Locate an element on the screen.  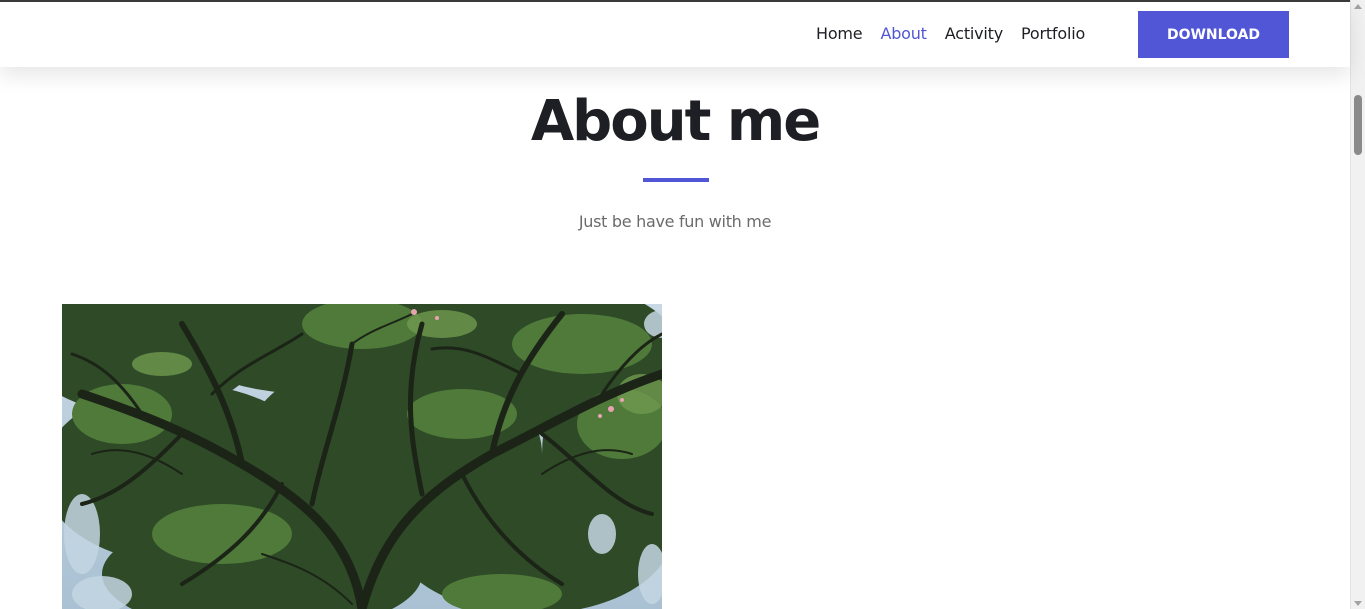
nav-link-home: Home is located at coordinates (839, 34).